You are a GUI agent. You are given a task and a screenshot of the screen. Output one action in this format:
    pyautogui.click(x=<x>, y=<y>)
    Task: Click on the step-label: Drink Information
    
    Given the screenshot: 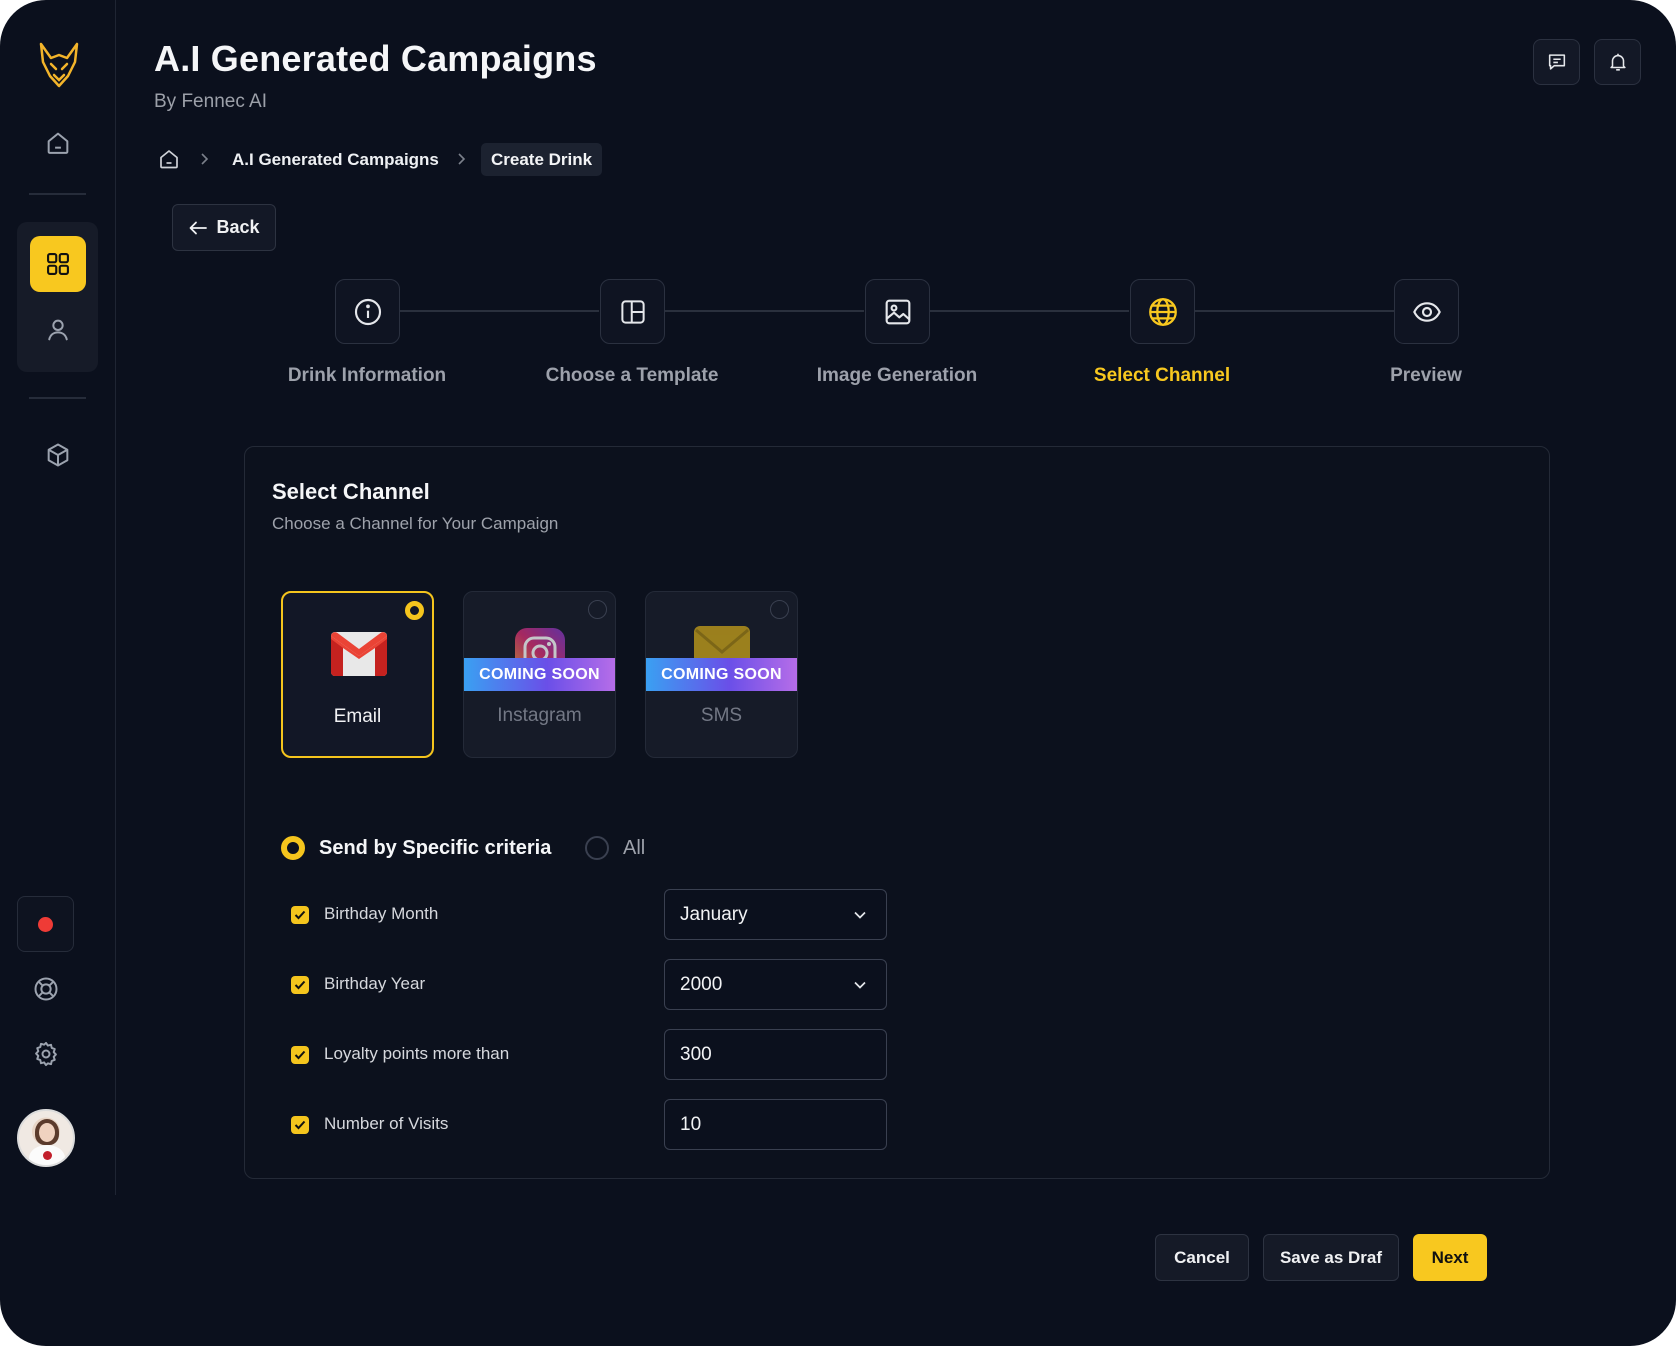 What is the action you would take?
    pyautogui.click(x=367, y=375)
    